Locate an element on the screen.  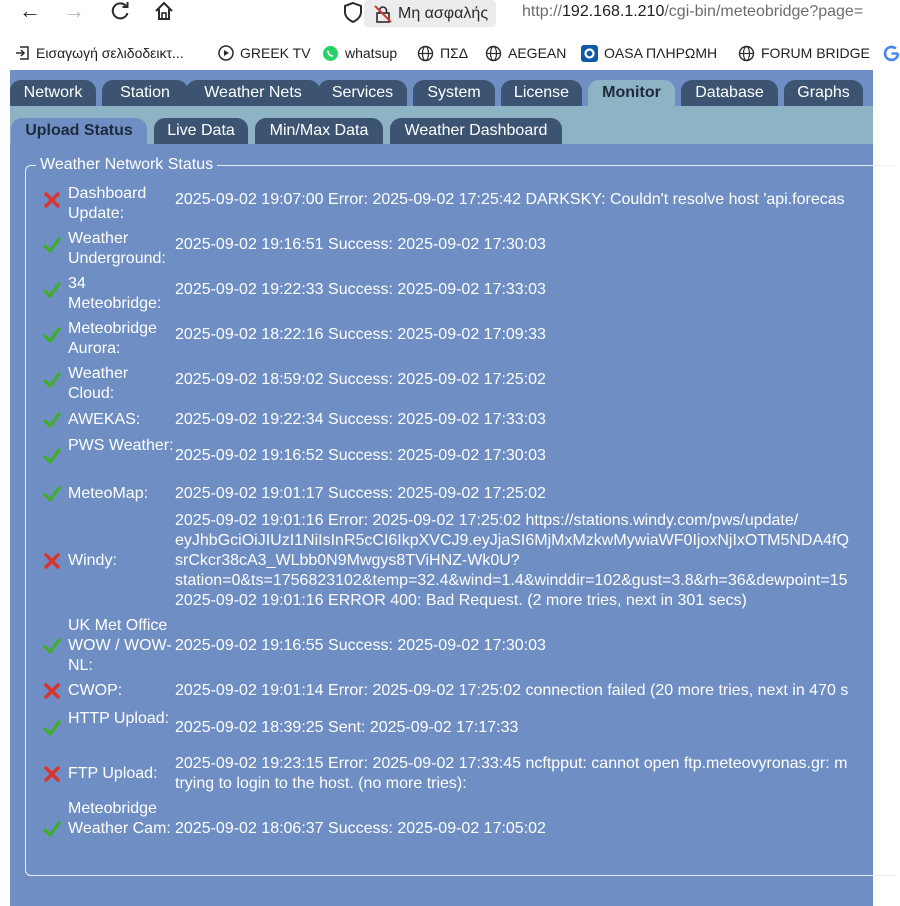
network-name: Meteobridge Weather Cam: is located at coordinates (119, 818).